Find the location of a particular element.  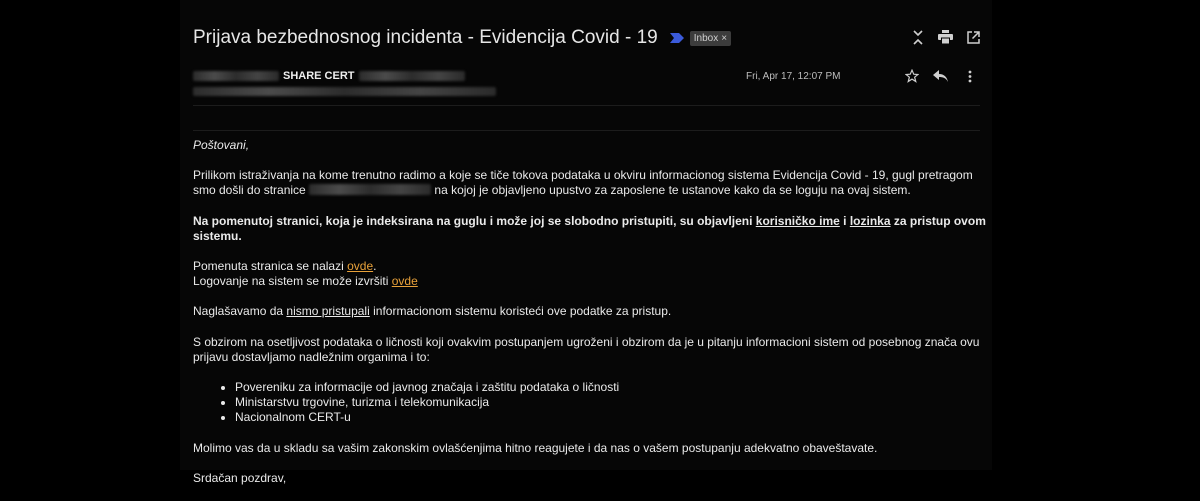

closing: Srdačan pozdrav, is located at coordinates (240, 477).